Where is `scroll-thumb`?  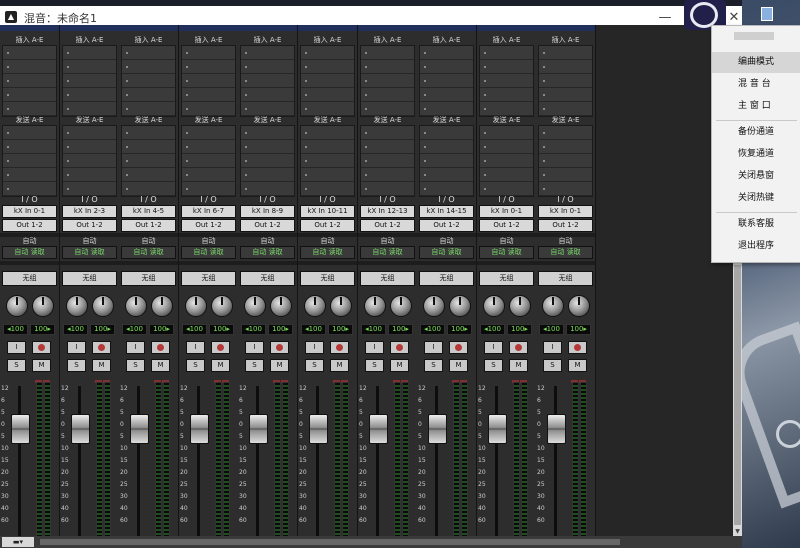 scroll-thumb is located at coordinates (737, 395).